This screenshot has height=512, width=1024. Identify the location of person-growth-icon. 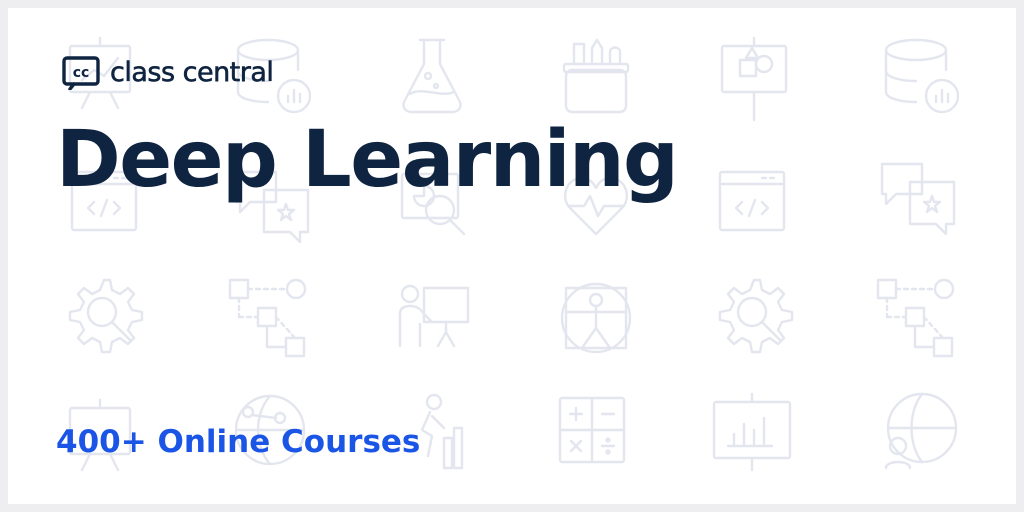
(442, 431).